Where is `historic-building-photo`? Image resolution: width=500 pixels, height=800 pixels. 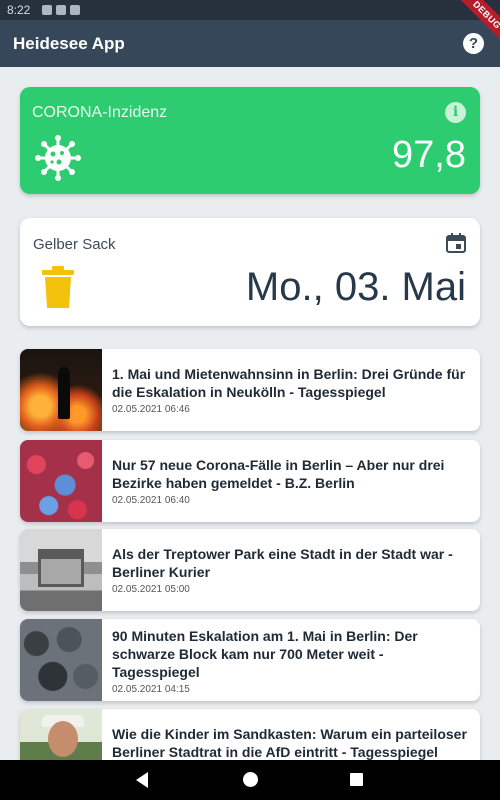
historic-building-photo is located at coordinates (61, 570).